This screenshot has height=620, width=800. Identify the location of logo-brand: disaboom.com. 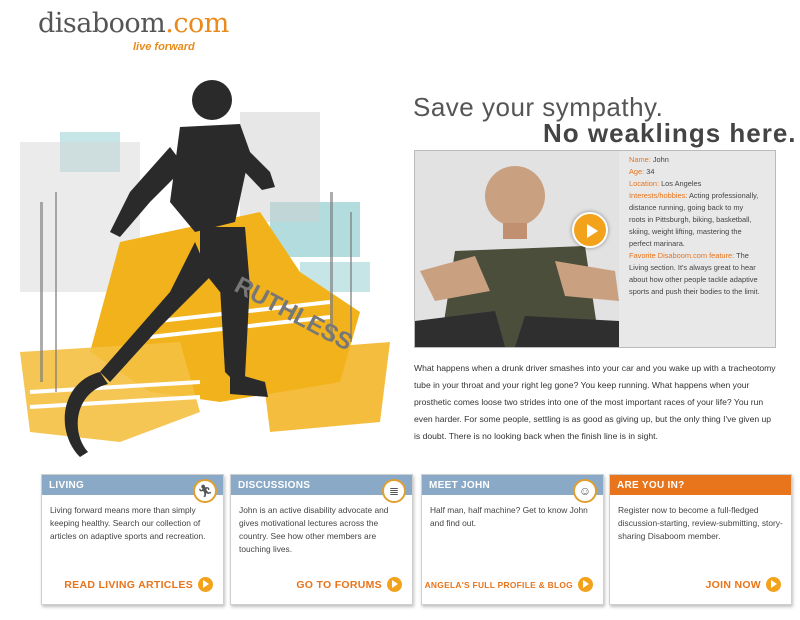
(133, 23).